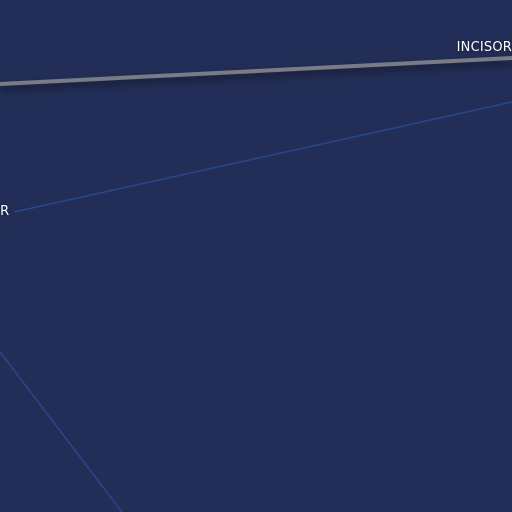 Image resolution: width=512 pixels, height=512 pixels. Describe the element at coordinates (5, 211) in the screenshot. I see `road-label-partial-ar: AR` at that location.